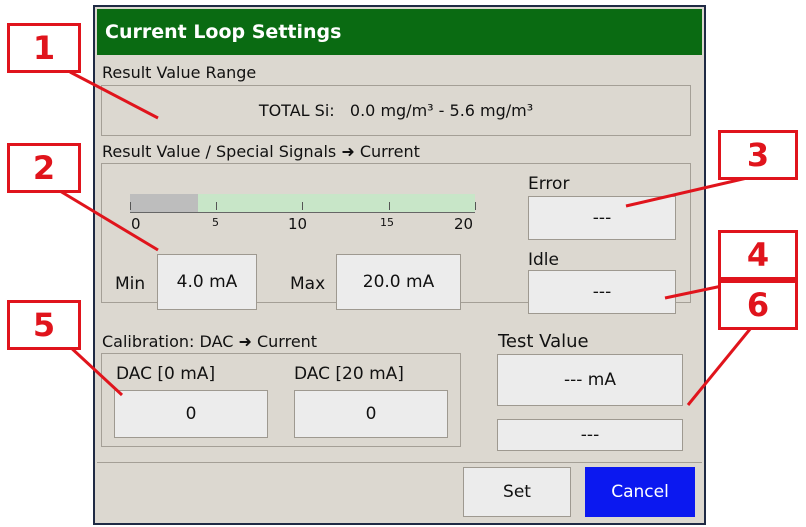 The width and height of the screenshot is (806, 527). I want to click on callout-4: 4, so click(758, 255).